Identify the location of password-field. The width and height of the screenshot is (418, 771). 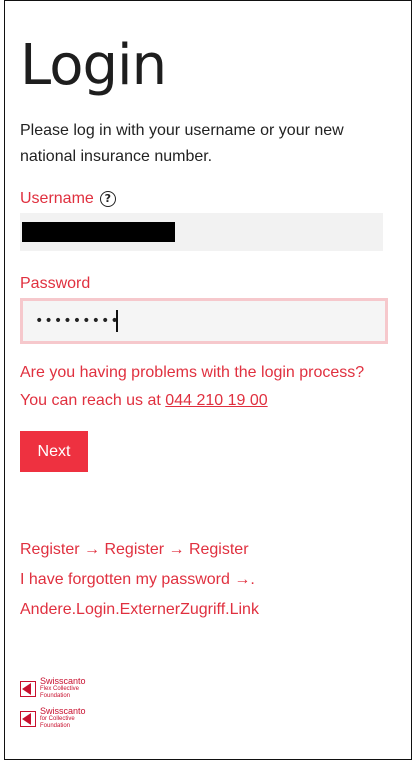
(204, 321).